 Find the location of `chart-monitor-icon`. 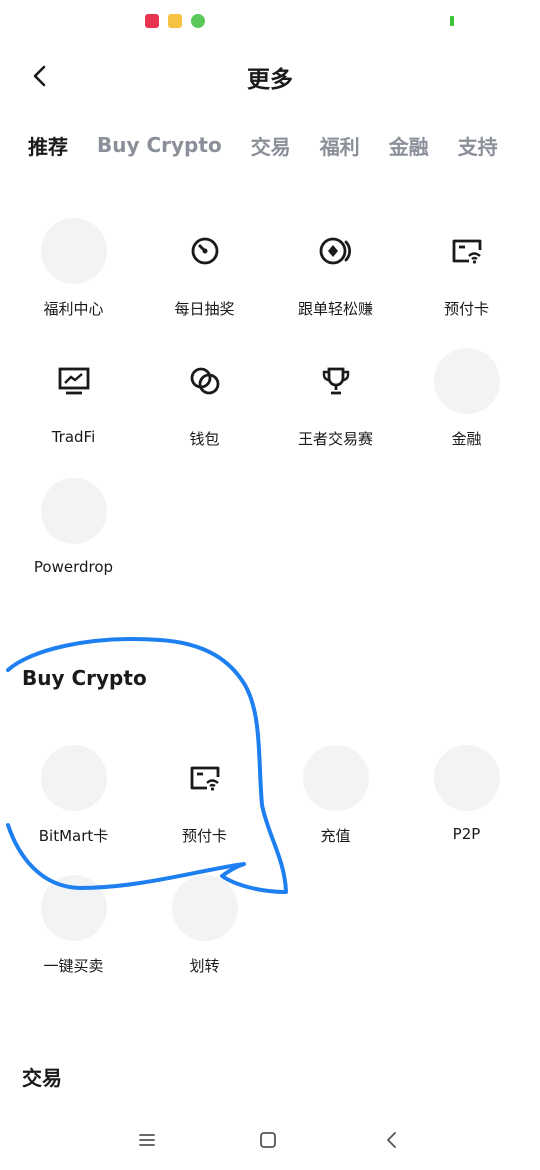

chart-monitor-icon is located at coordinates (74, 381).